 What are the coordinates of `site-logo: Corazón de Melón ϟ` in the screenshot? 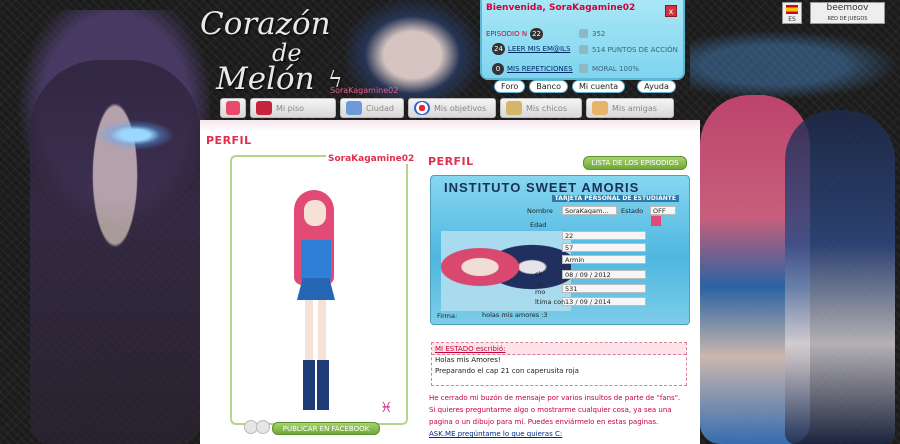 It's located at (285, 51).